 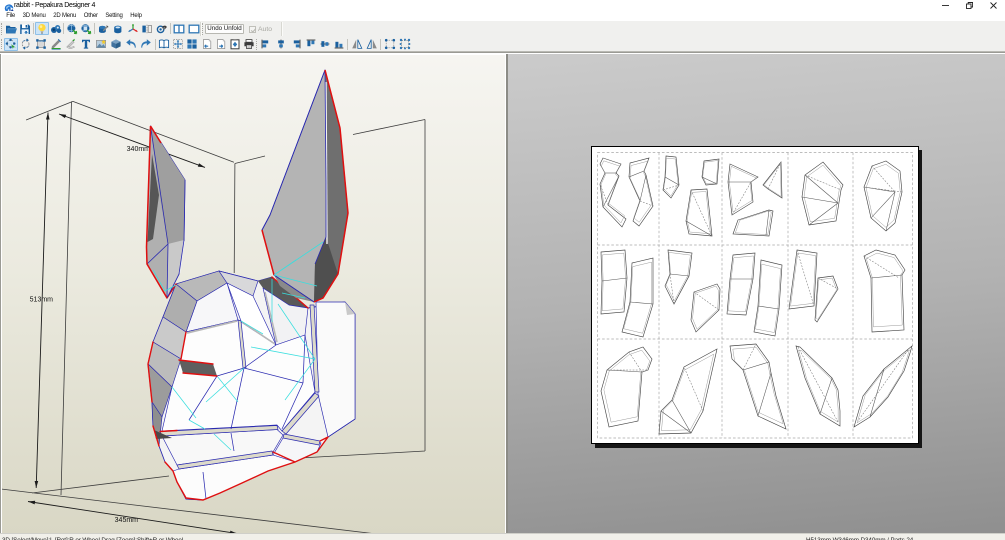 I want to click on auto-checkbox, so click(x=253, y=29).